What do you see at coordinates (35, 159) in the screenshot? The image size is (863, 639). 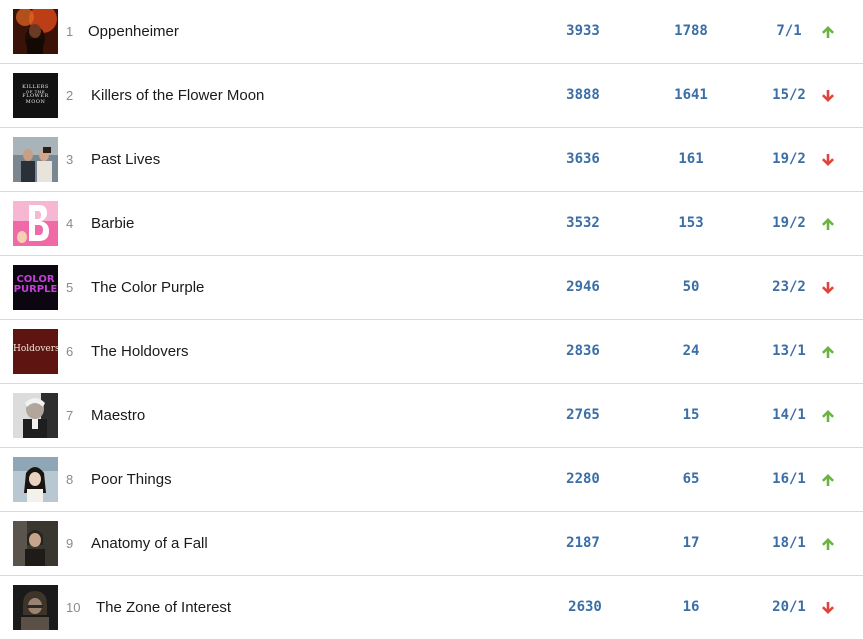 I see `past-lives-poster` at bounding box center [35, 159].